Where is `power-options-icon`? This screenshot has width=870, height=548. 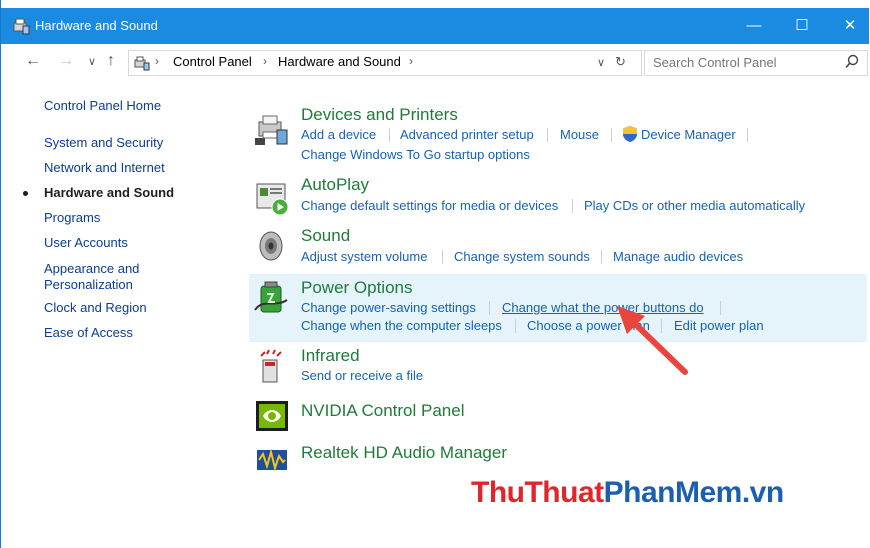 power-options-icon is located at coordinates (271, 297).